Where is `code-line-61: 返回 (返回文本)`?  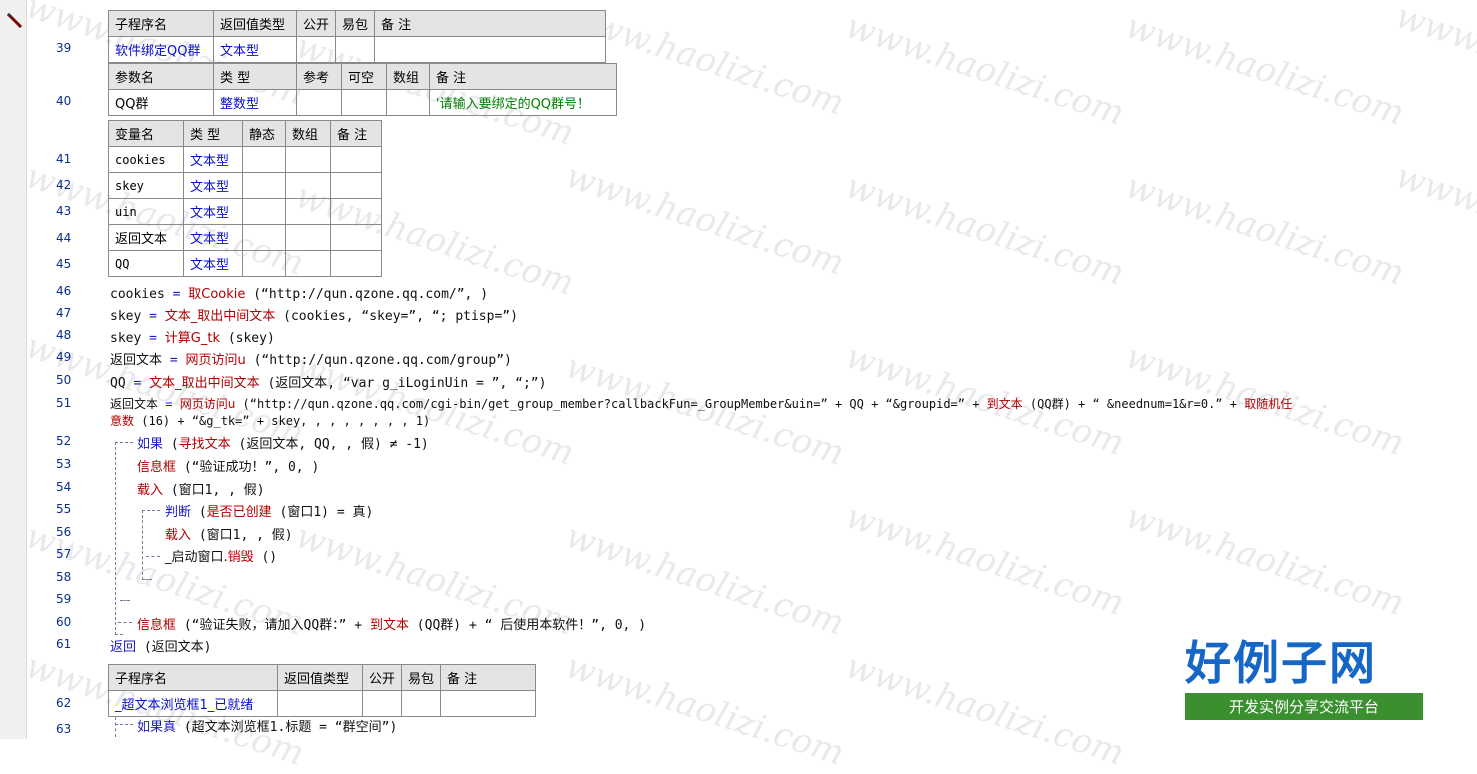 code-line-61: 返回 (返回文本) is located at coordinates (161, 645).